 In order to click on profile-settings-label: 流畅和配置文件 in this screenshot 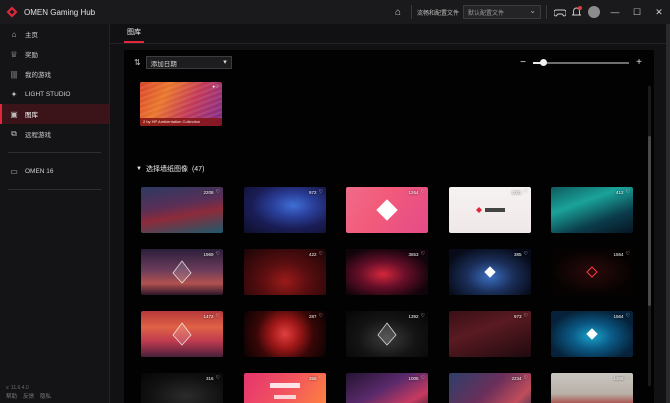, I will do `click(437, 13)`.